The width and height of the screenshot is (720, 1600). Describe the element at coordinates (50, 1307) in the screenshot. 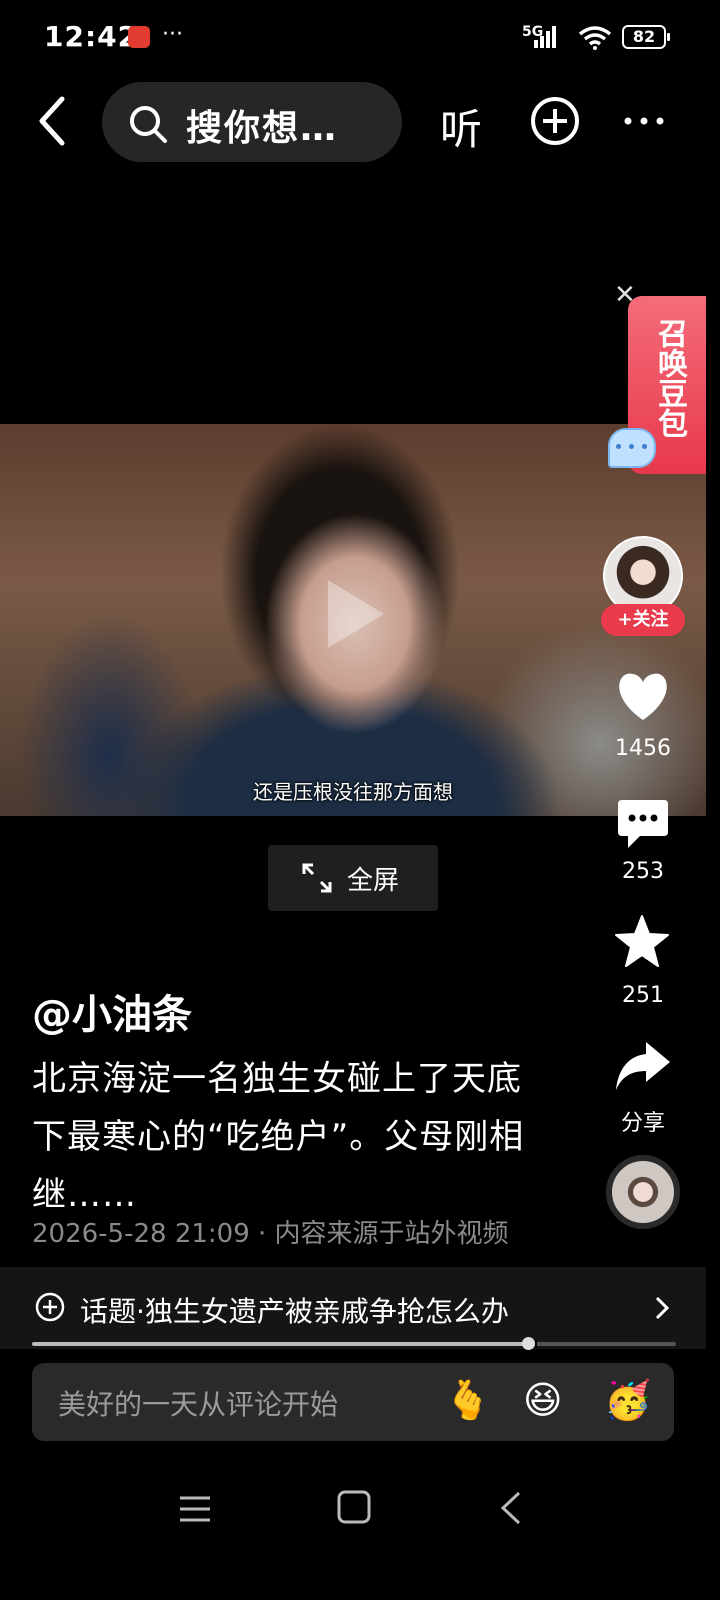

I see `add-circle-icon` at that location.